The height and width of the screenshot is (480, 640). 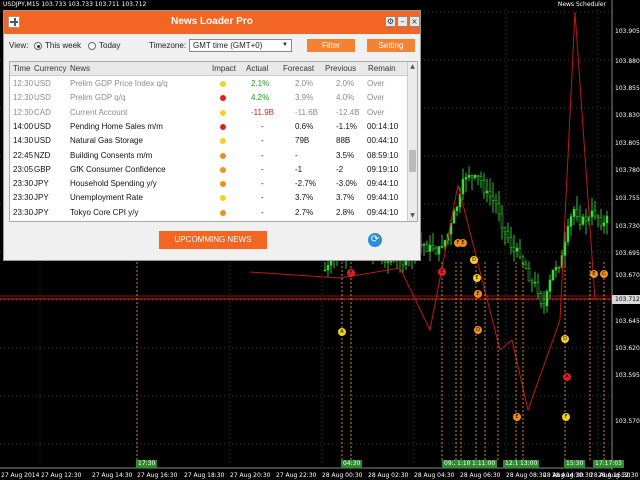 I want to click on event-time-tag: 17:30, so click(x=147, y=464).